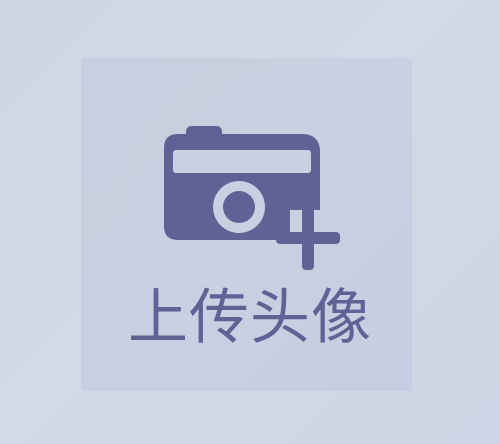  What do you see at coordinates (250, 318) in the screenshot?
I see `upload-avatar-label: 上传头像` at bounding box center [250, 318].